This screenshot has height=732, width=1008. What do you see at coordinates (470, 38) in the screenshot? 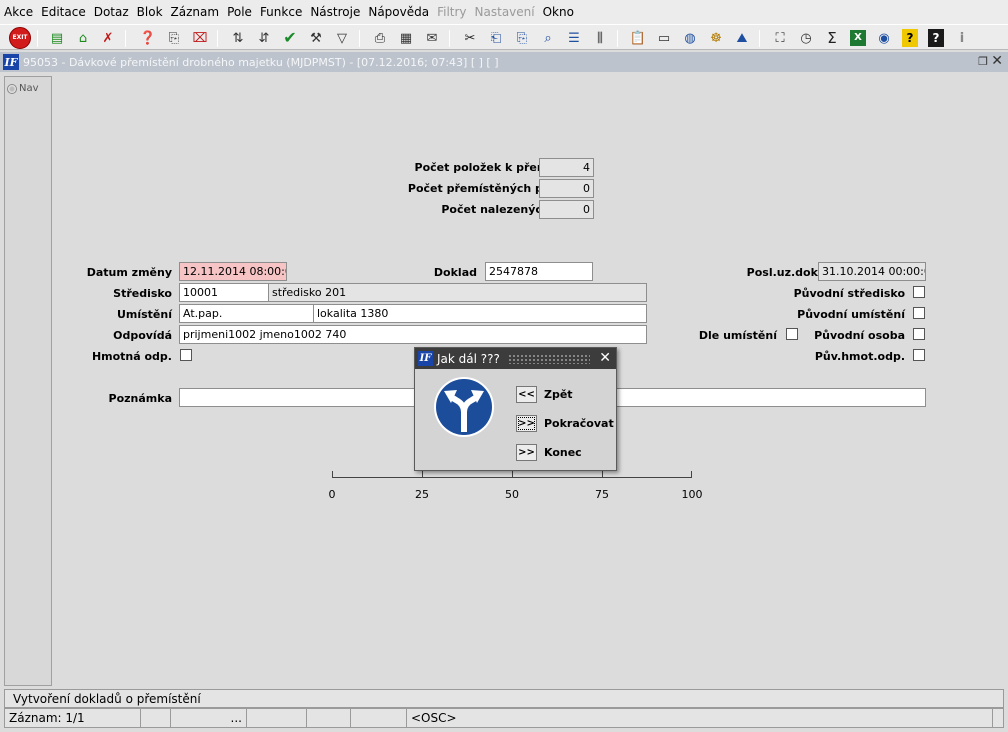
I see `cut-icon: ✂` at bounding box center [470, 38].